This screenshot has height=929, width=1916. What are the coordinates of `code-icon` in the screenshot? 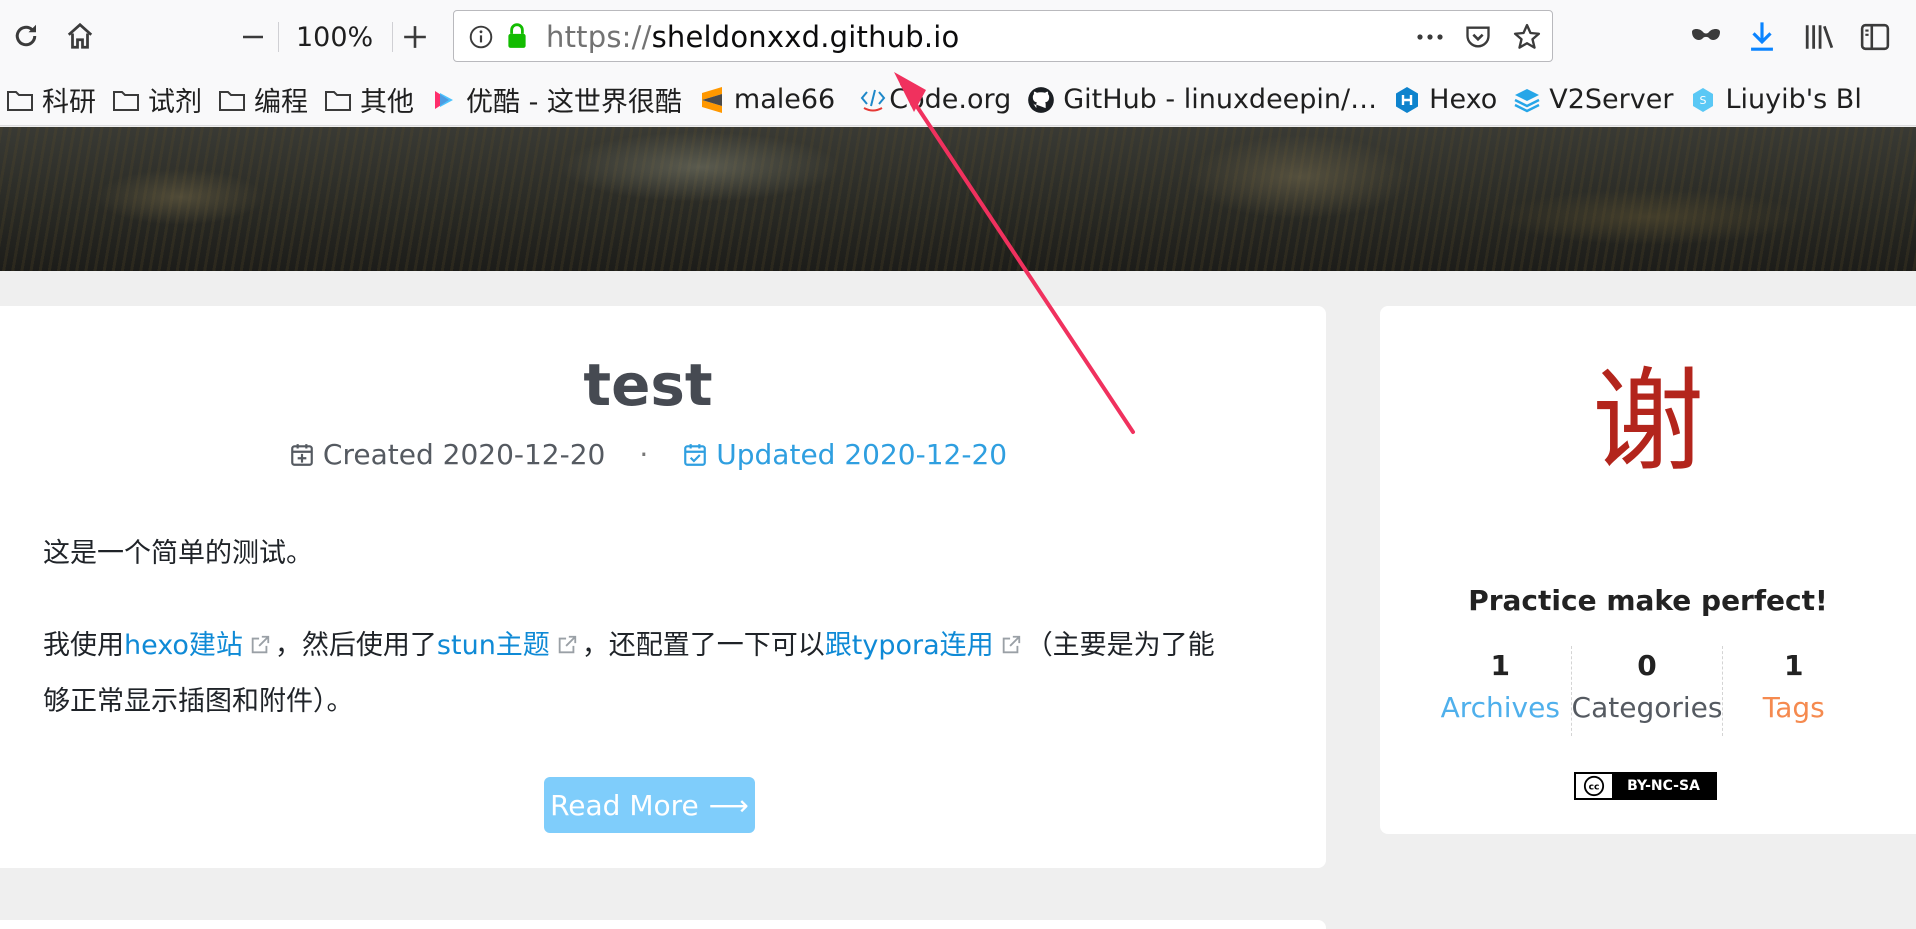 It's located at (873, 100).